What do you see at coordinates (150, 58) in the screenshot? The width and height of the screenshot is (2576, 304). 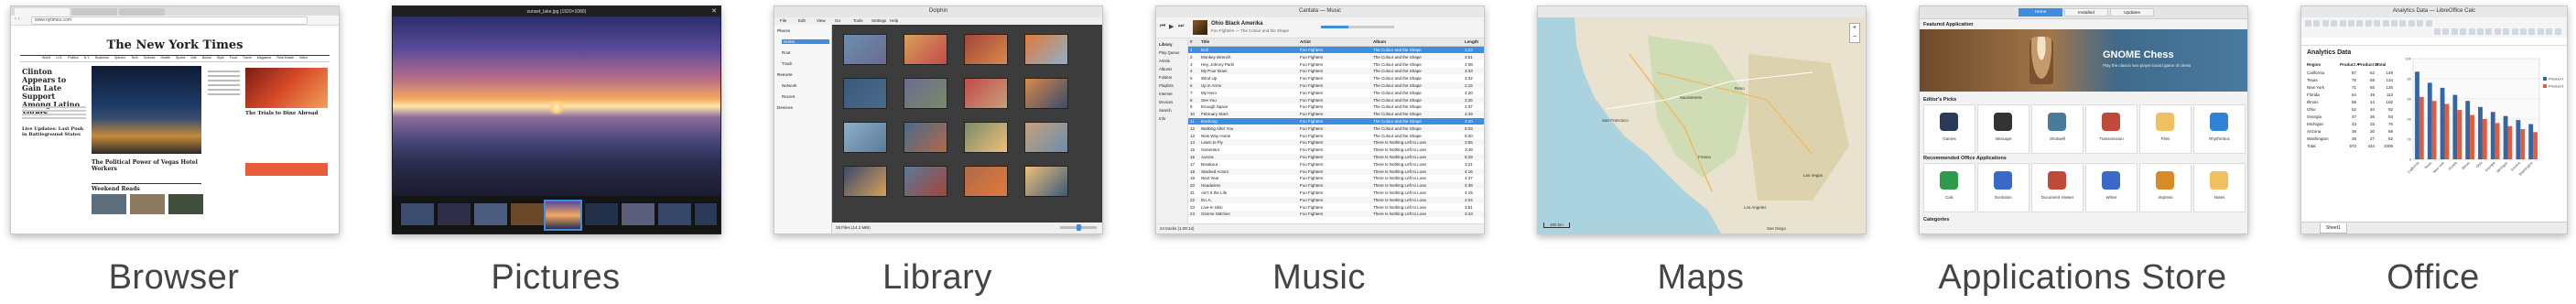 I see `nav-section: Science` at bounding box center [150, 58].